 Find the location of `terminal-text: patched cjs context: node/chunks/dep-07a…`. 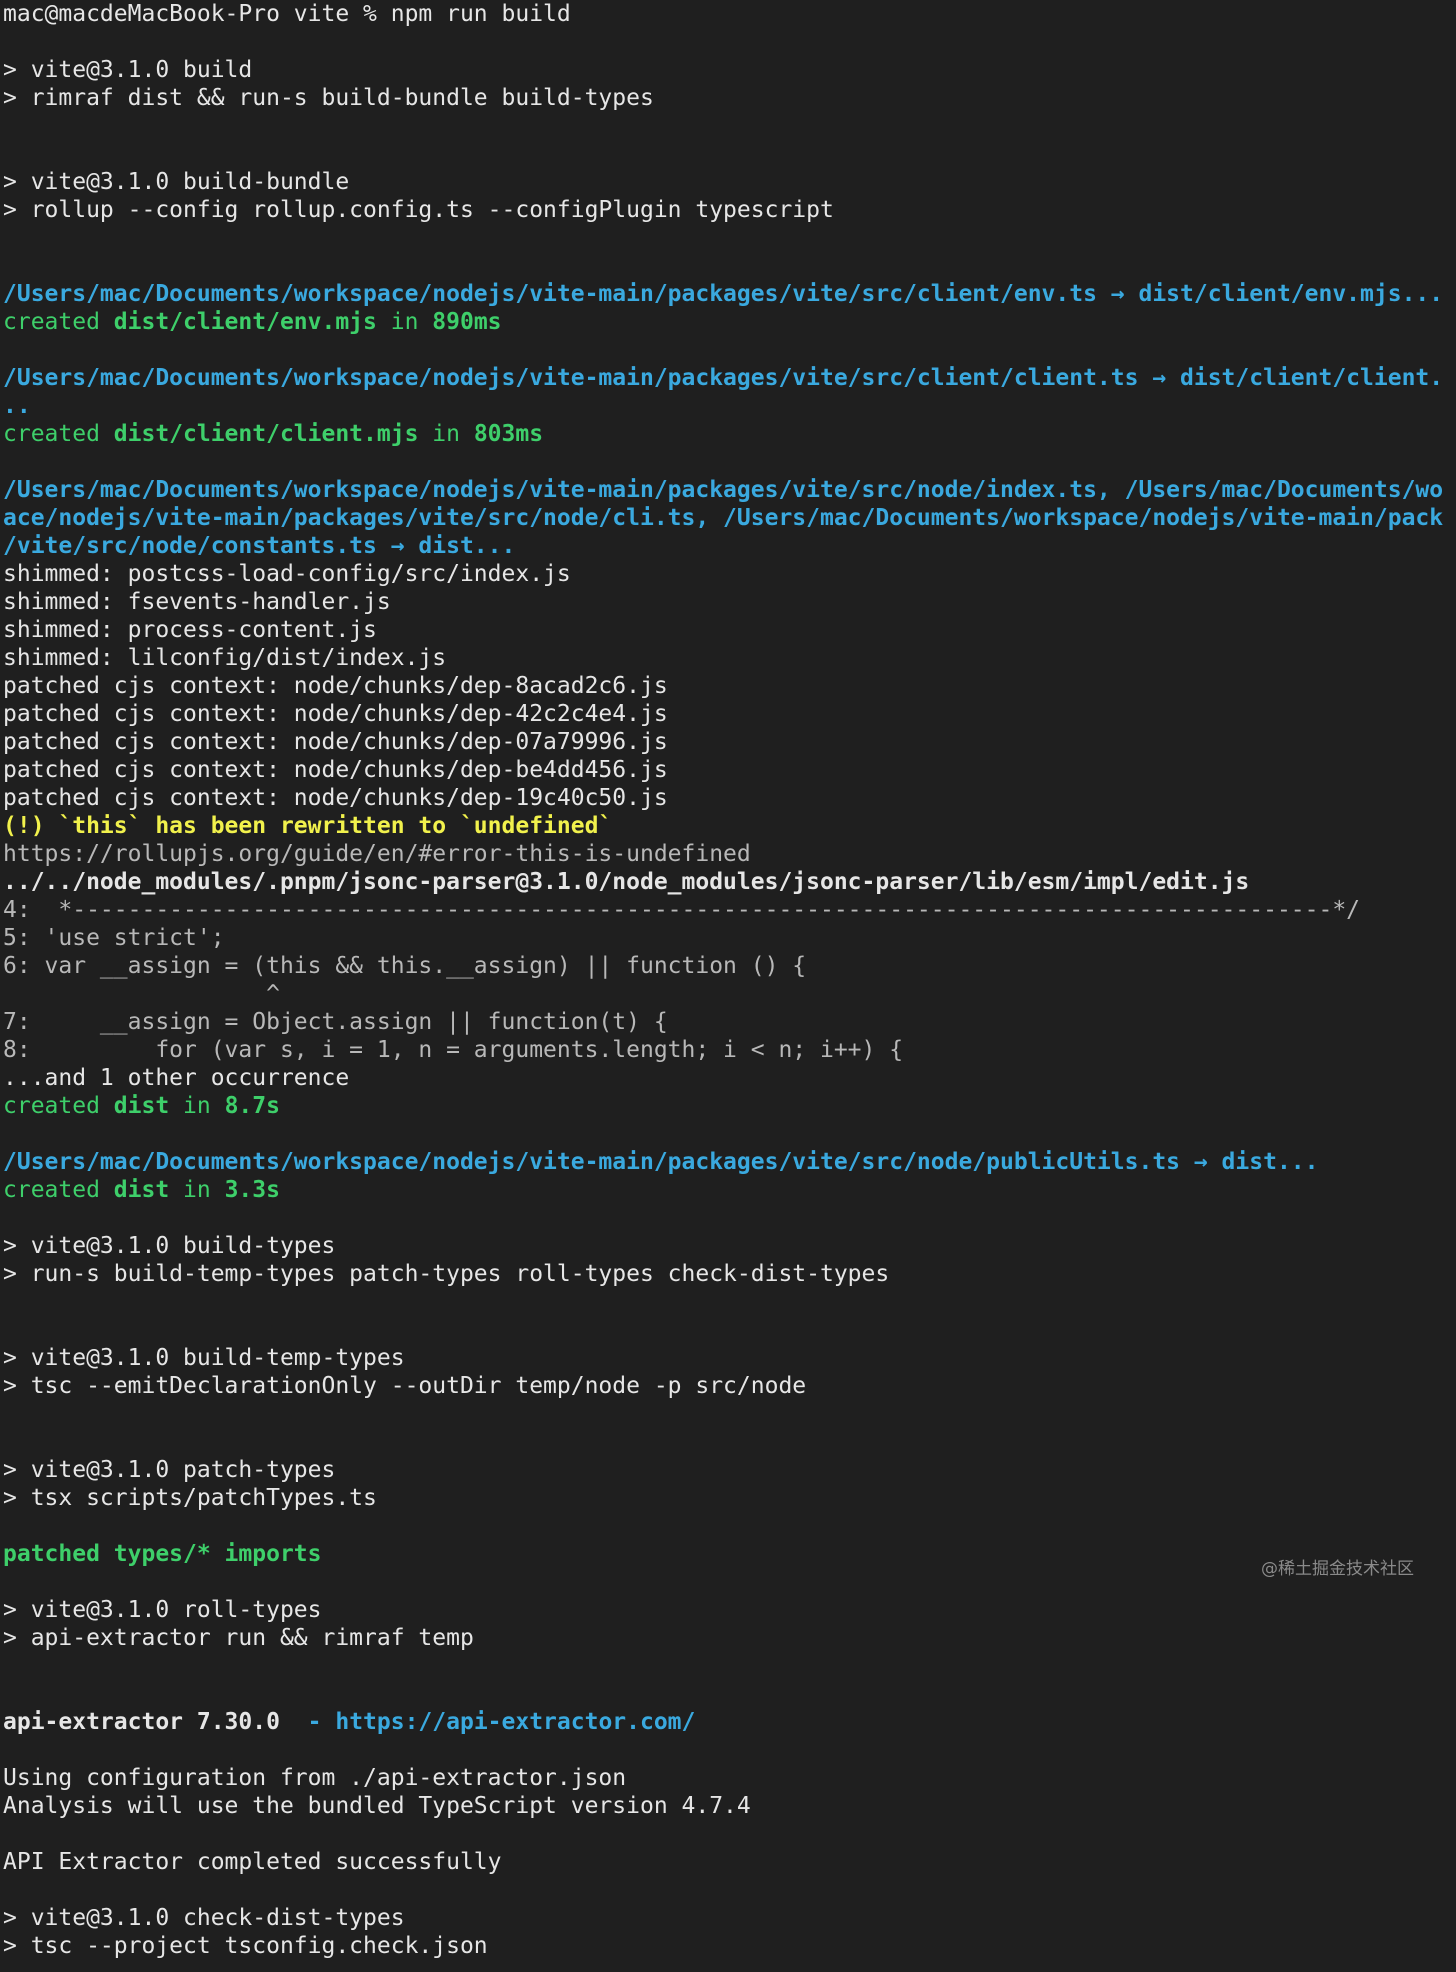

terminal-text: patched cjs context: node/chunks/dep-07a… is located at coordinates (335, 742).